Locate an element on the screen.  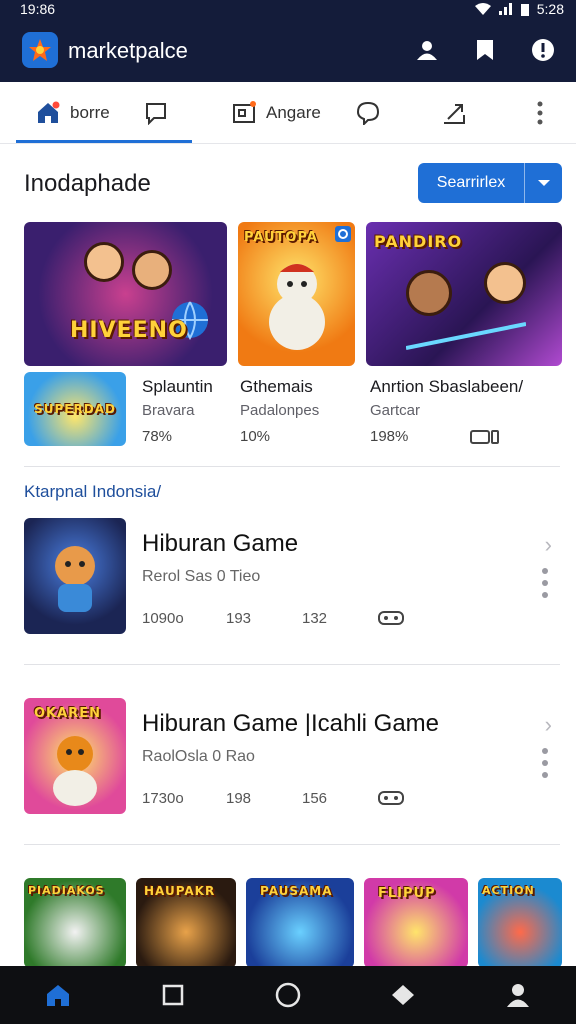
game-thumbnail is located at coordinates (75, 576).